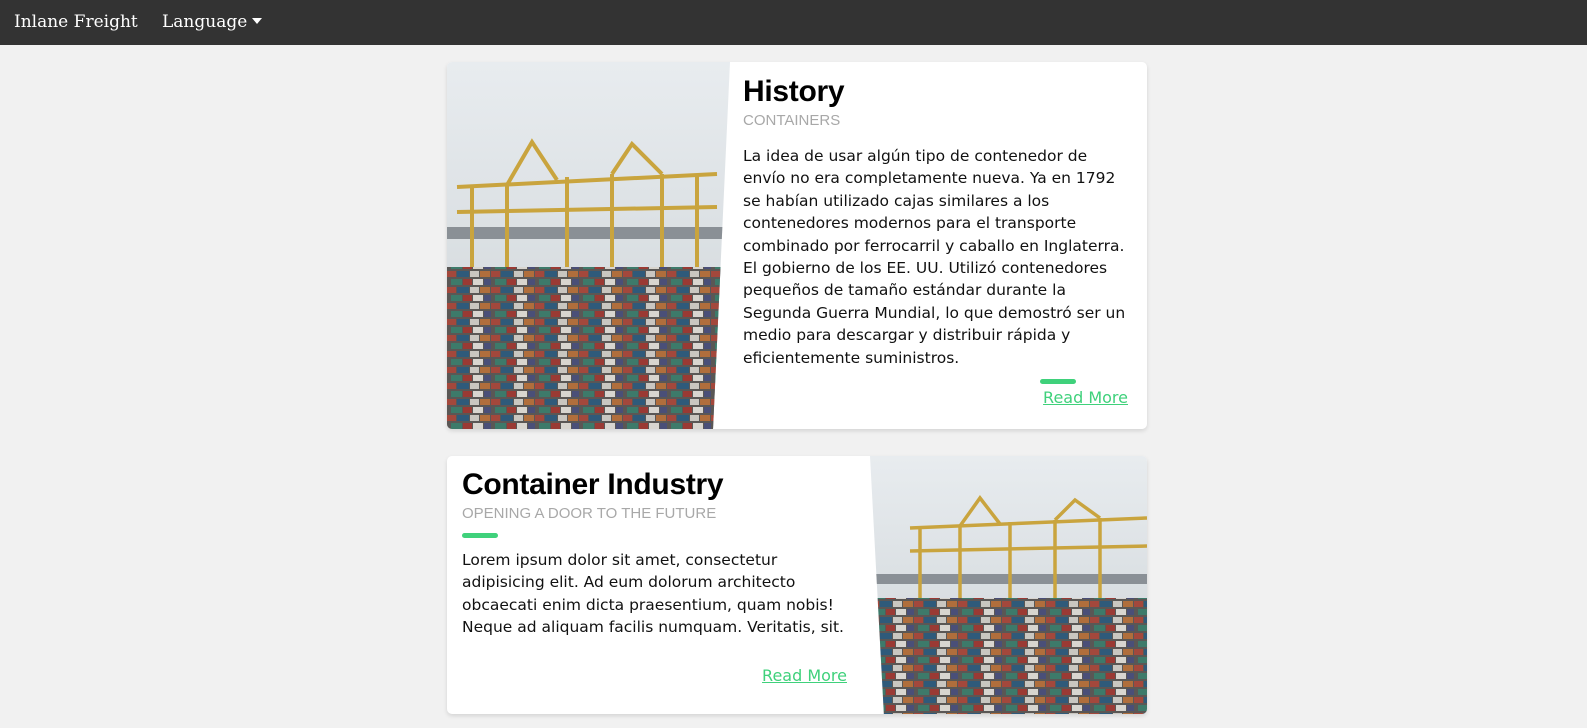 The image size is (1587, 728). I want to click on card-title: Container Industry, so click(593, 484).